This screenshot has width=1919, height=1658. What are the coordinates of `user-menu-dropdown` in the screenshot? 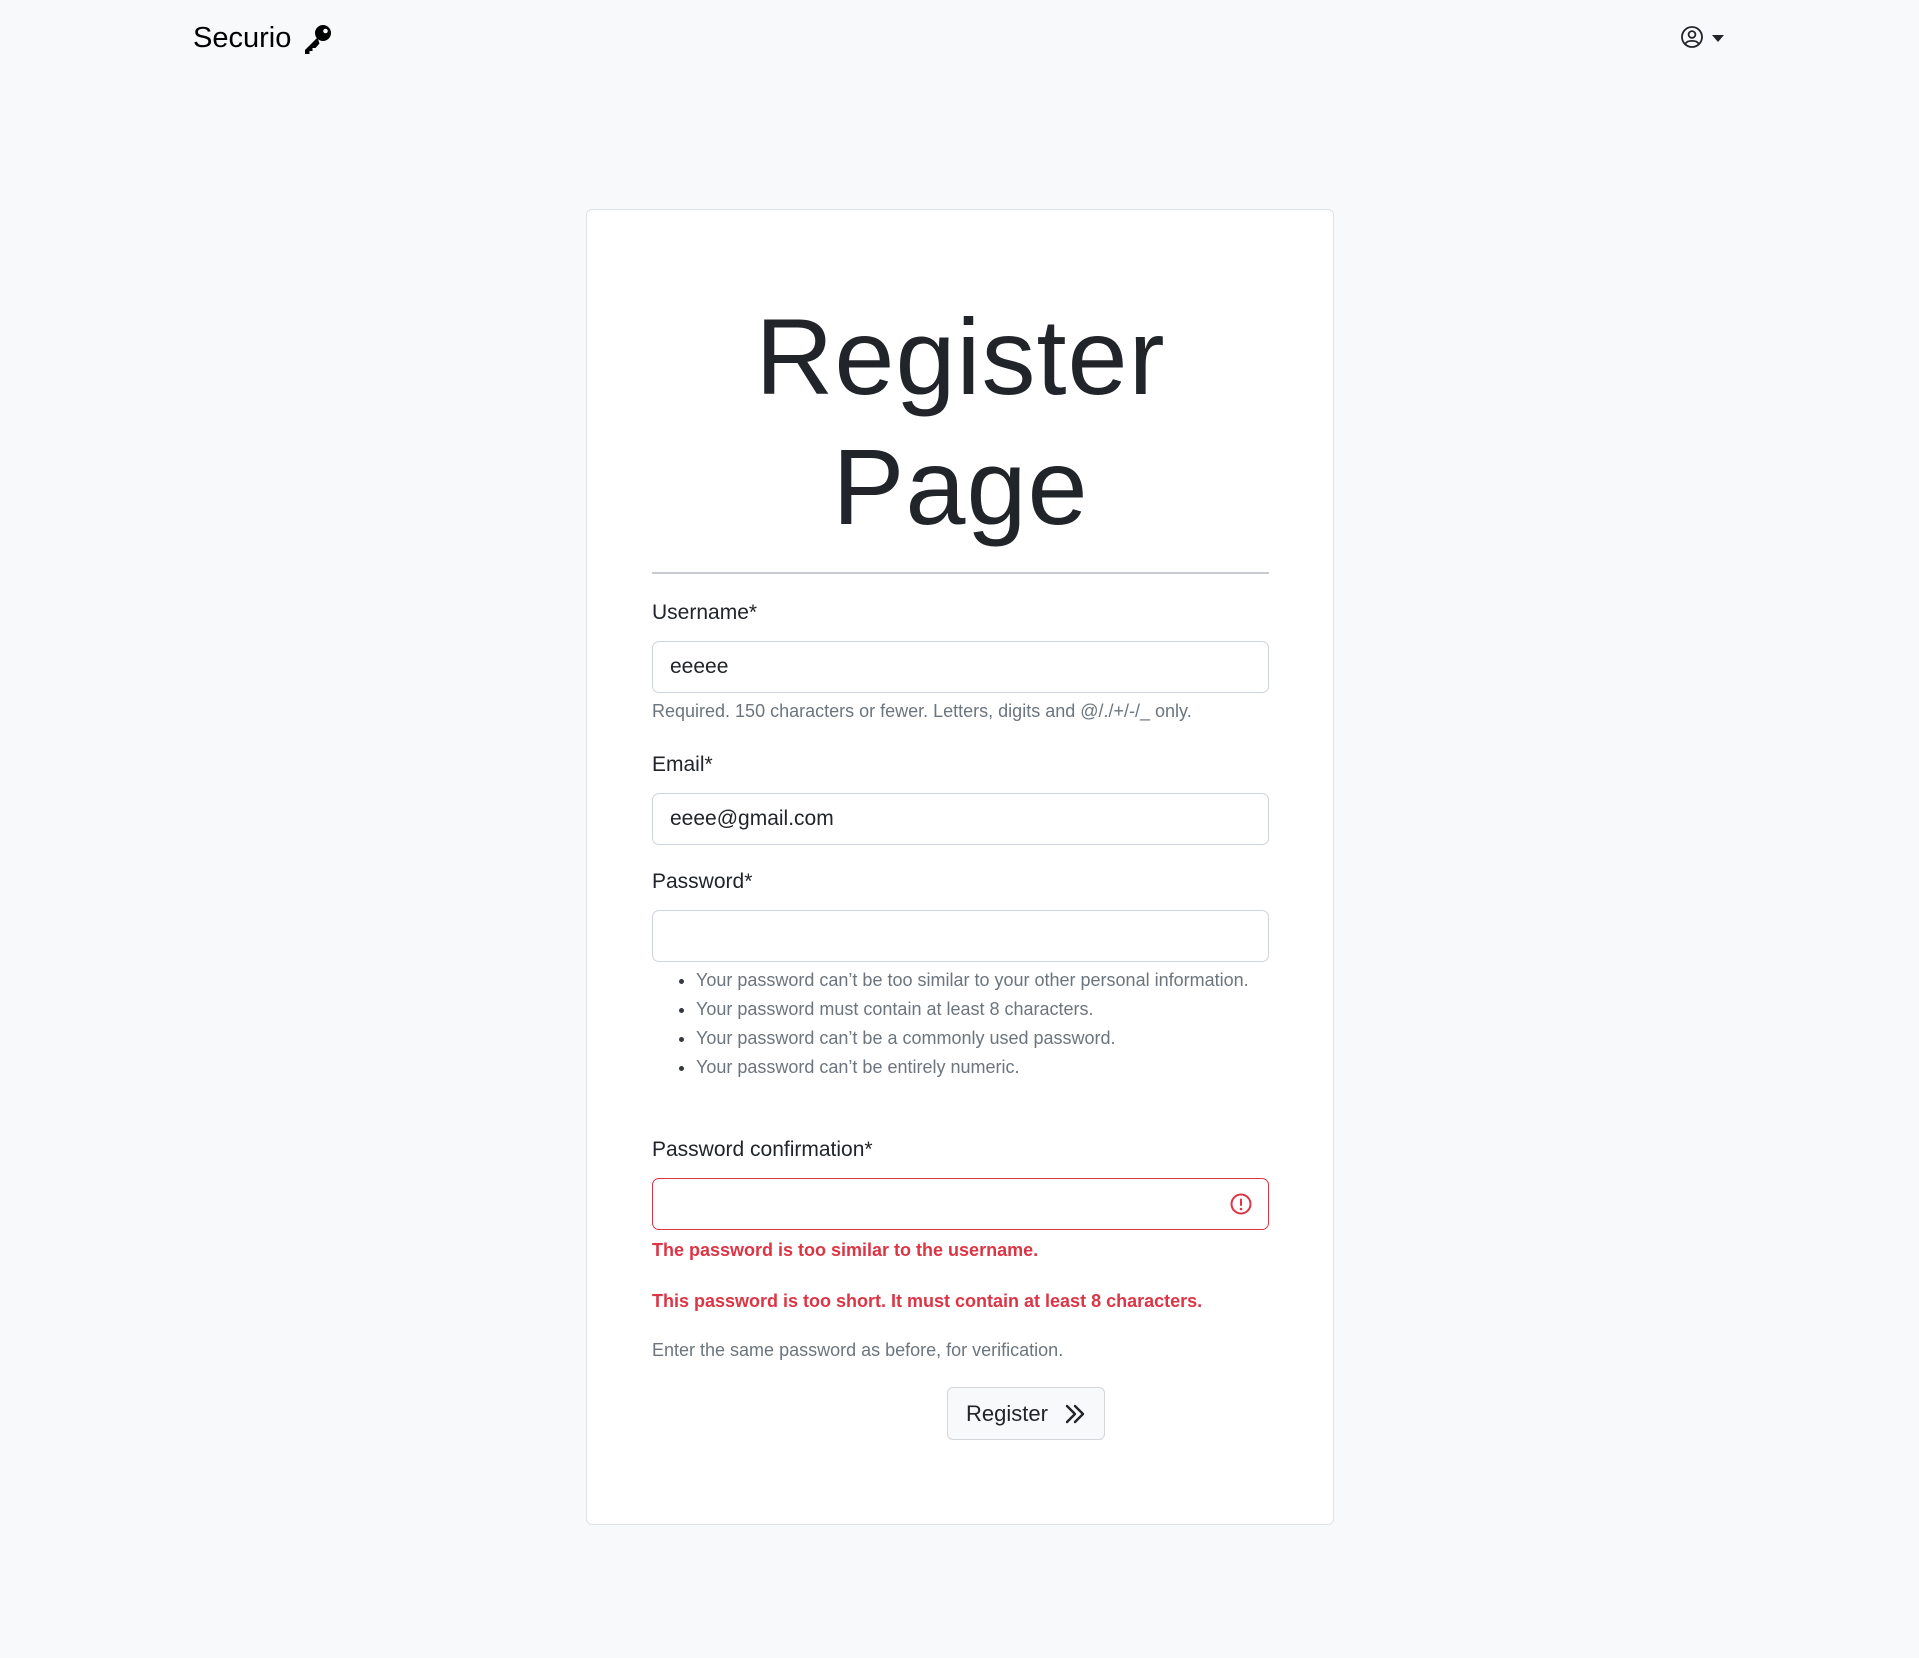 It's located at (1702, 37).